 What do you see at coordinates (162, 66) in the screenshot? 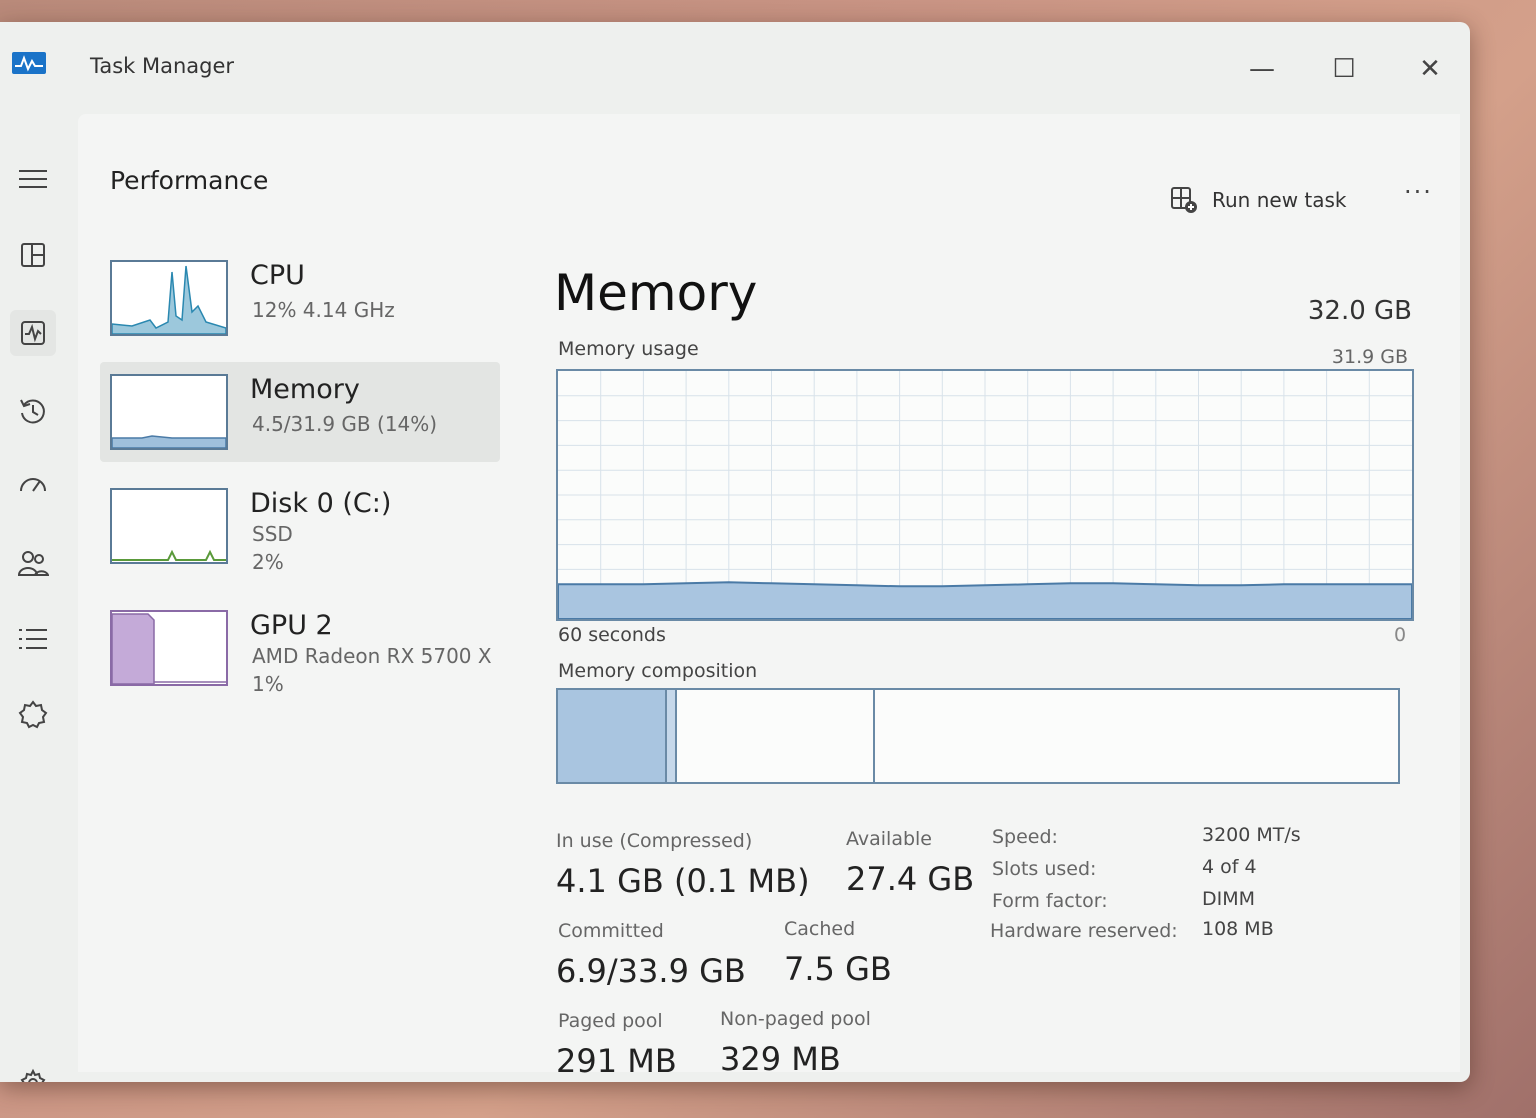
I see `window-title: Task Manager` at bounding box center [162, 66].